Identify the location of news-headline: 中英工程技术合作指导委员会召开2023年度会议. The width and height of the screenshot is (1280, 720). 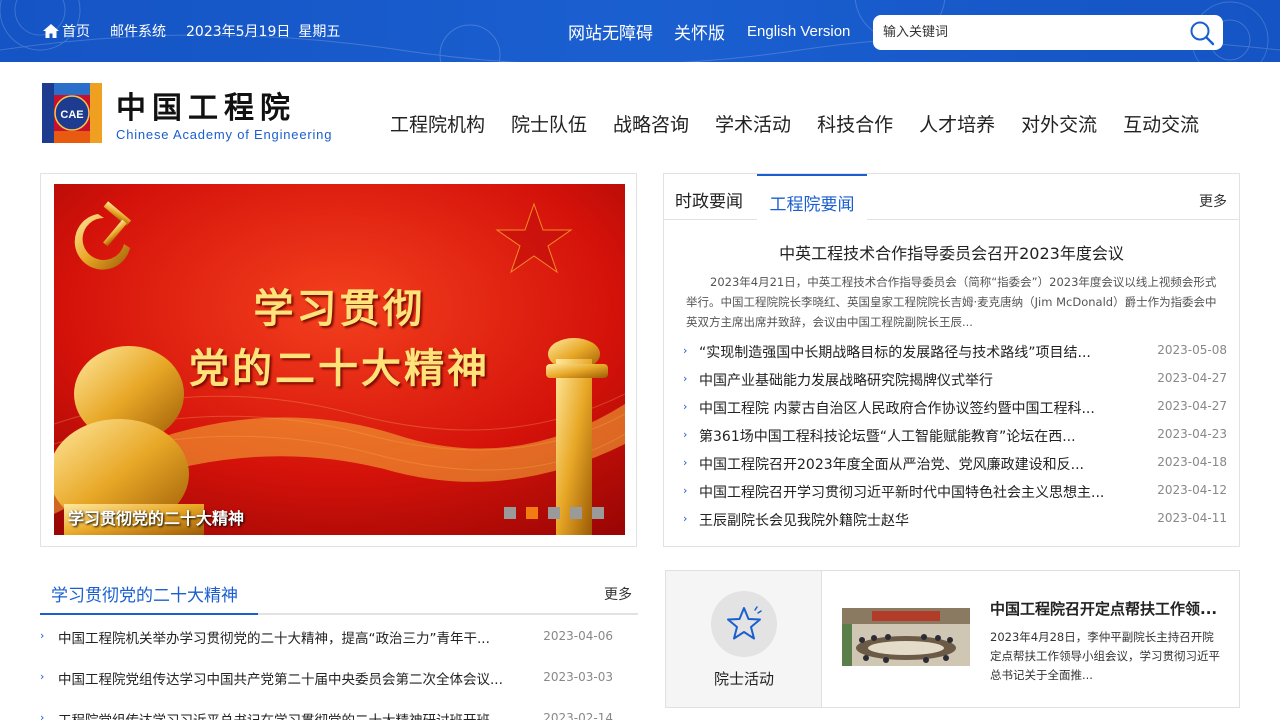
(951, 252).